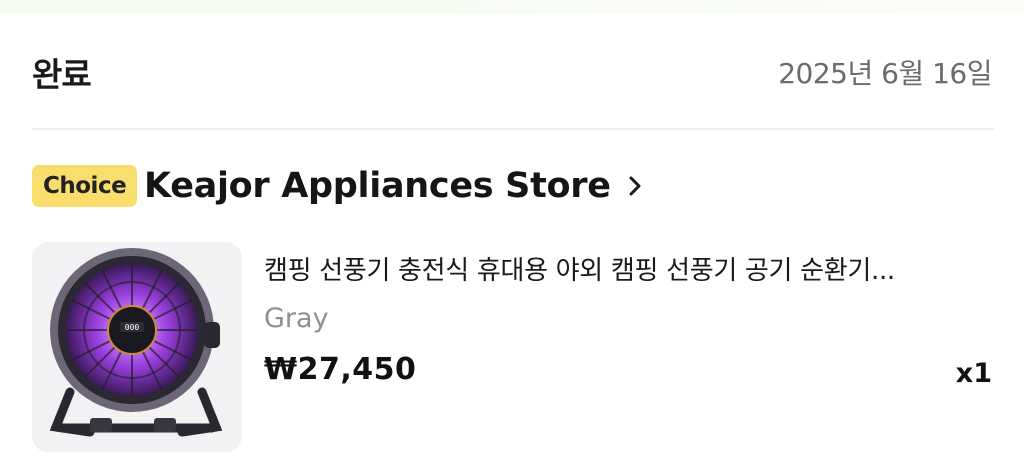  Describe the element at coordinates (136, 342) in the screenshot. I see `fan-icon: 000` at that location.